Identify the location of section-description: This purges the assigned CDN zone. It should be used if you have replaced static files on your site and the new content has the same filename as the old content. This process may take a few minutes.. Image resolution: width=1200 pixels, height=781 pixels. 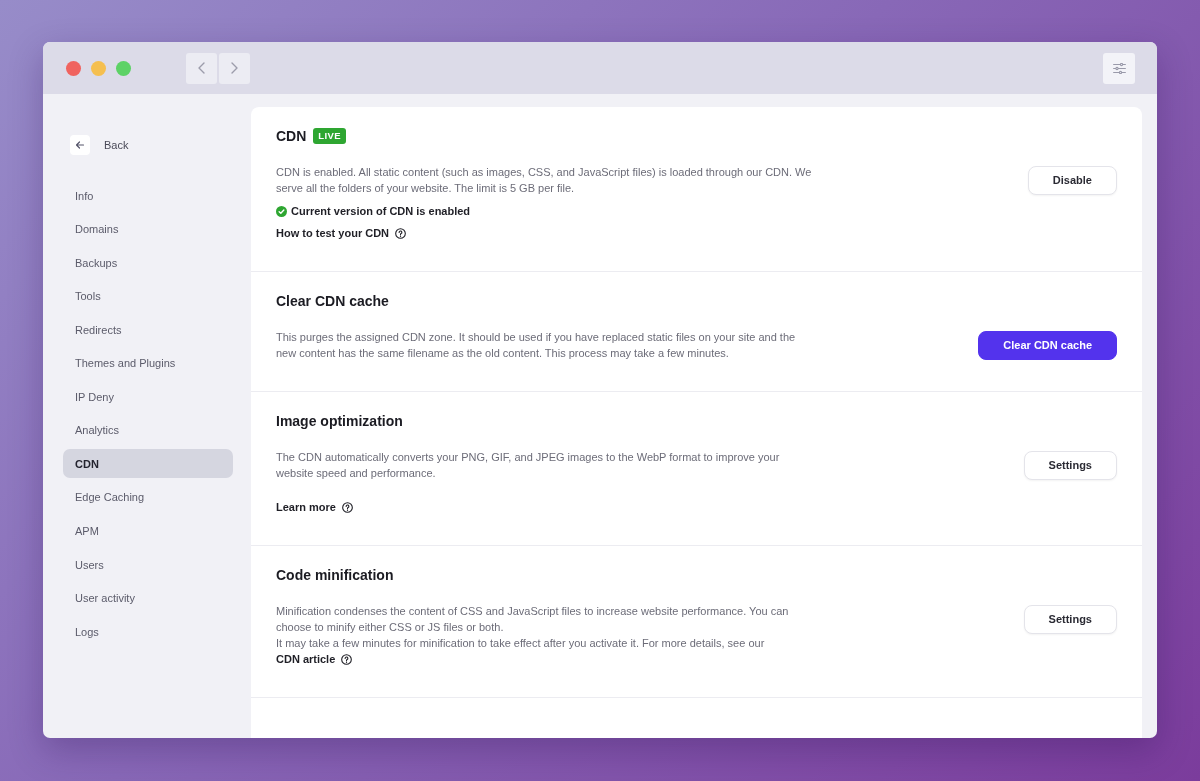
(536, 345).